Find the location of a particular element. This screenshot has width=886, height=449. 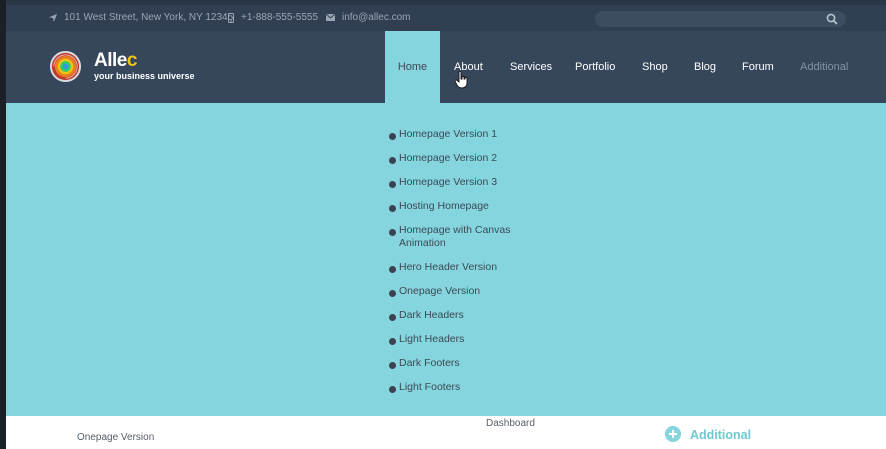

envelope-icon is located at coordinates (330, 17).